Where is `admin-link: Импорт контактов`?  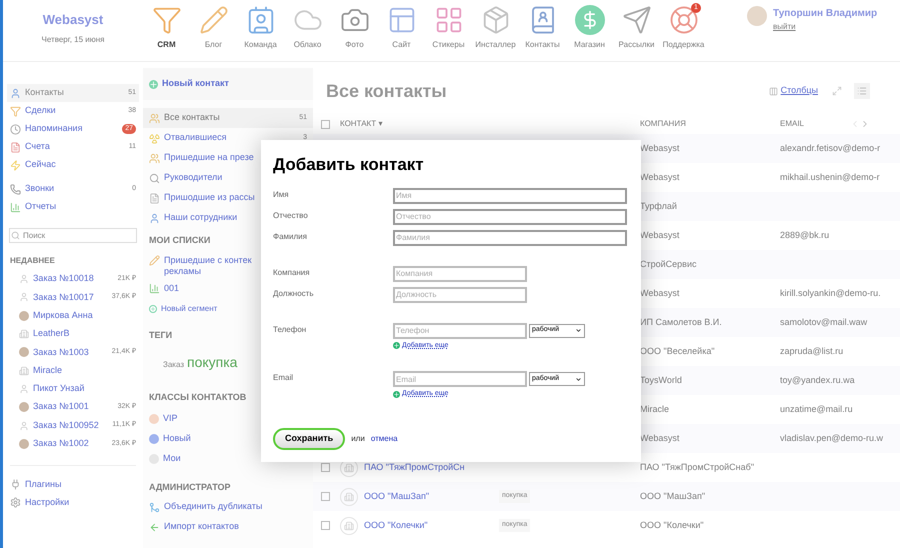 admin-link: Импорт контактов is located at coordinates (194, 527).